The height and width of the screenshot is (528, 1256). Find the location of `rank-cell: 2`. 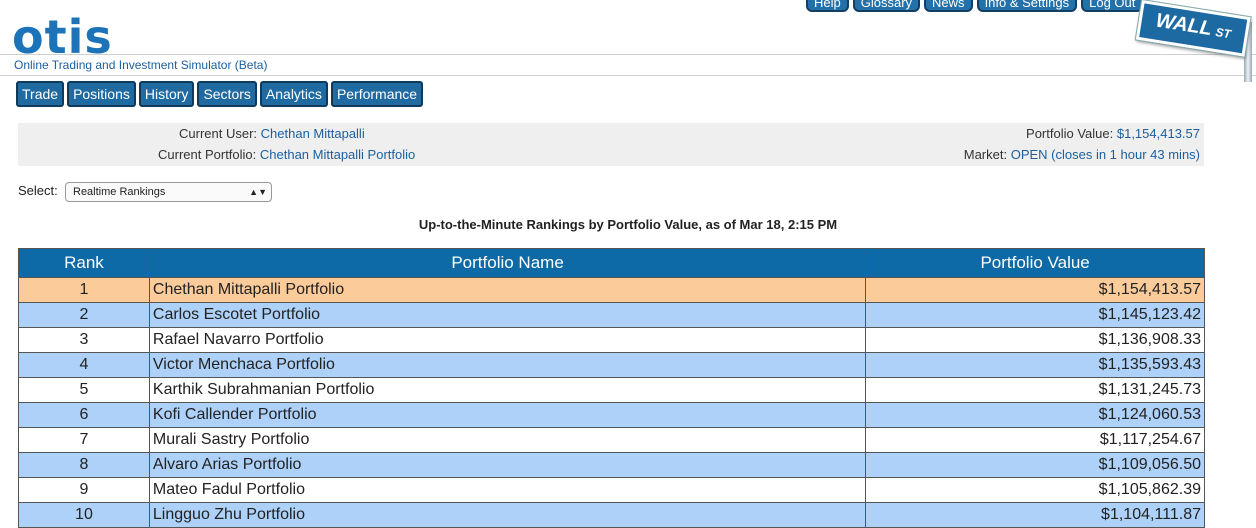

rank-cell: 2 is located at coordinates (84, 315).